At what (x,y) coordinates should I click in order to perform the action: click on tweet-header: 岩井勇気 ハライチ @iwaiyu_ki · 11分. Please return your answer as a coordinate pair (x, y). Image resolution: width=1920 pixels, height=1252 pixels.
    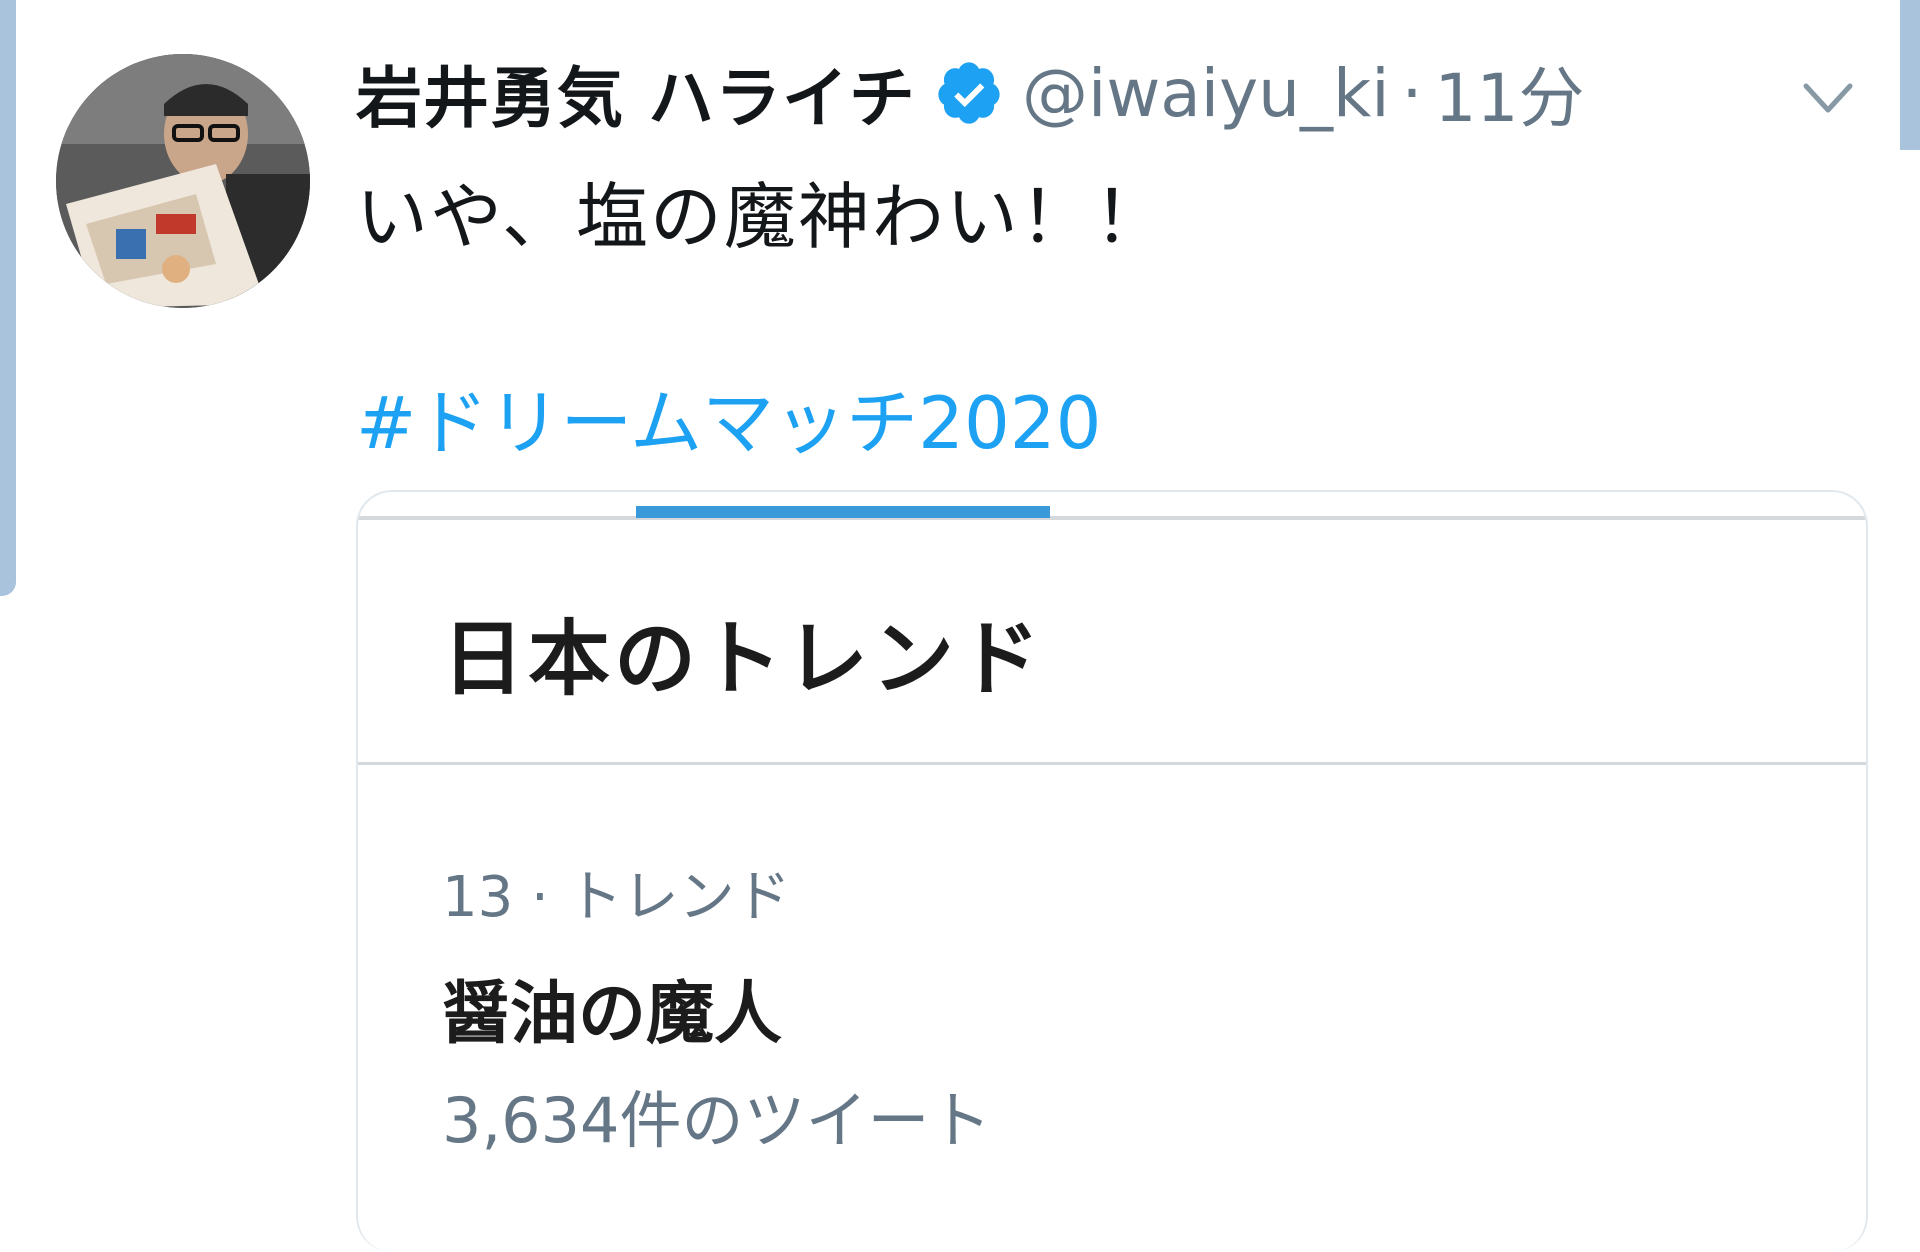
    Looking at the image, I should click on (970, 93).